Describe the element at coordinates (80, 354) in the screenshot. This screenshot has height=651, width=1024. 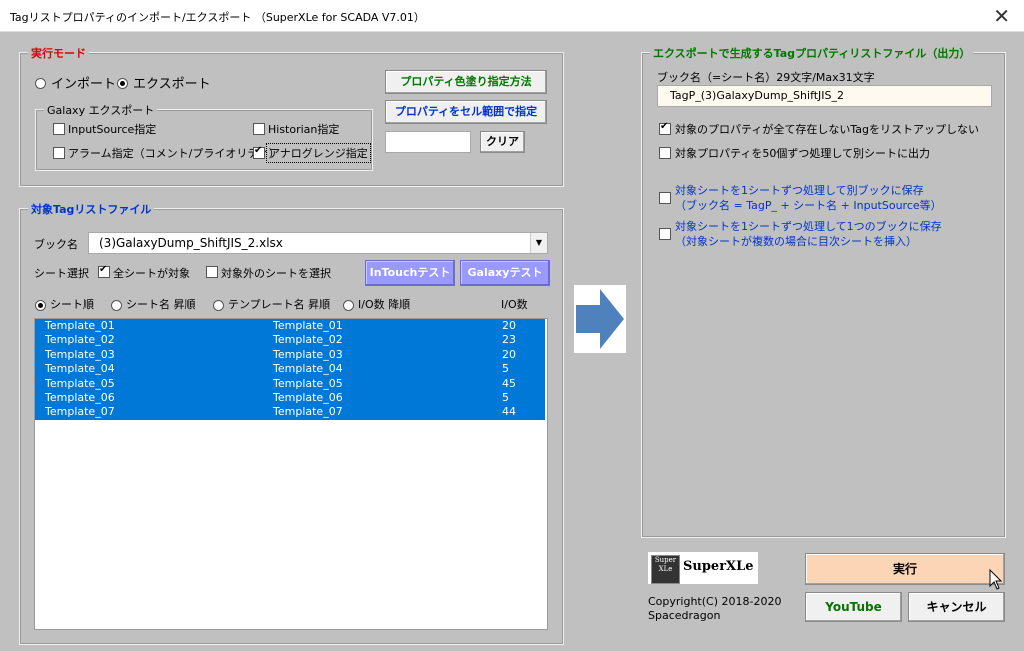
I see `sheet-name: Template_03` at that location.